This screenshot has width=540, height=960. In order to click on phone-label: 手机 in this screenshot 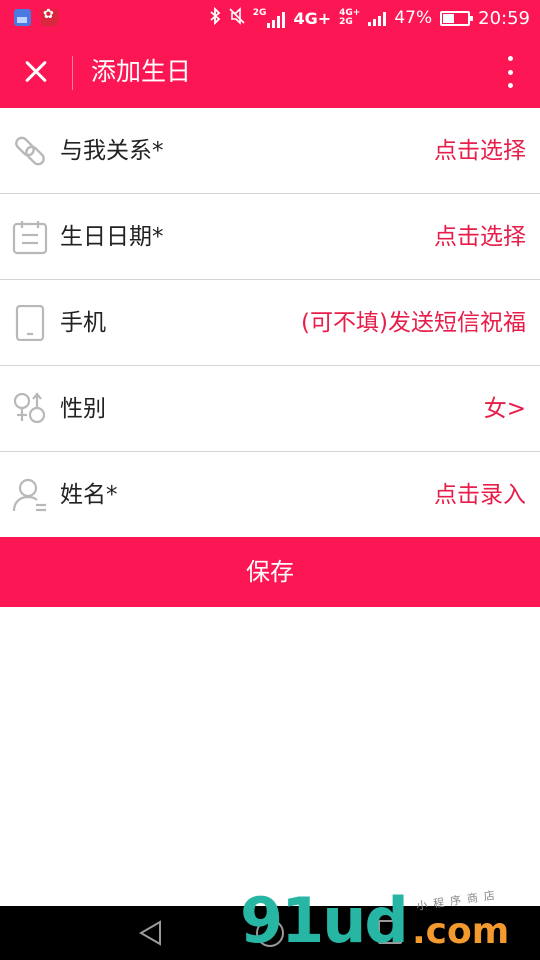, I will do `click(83, 323)`.